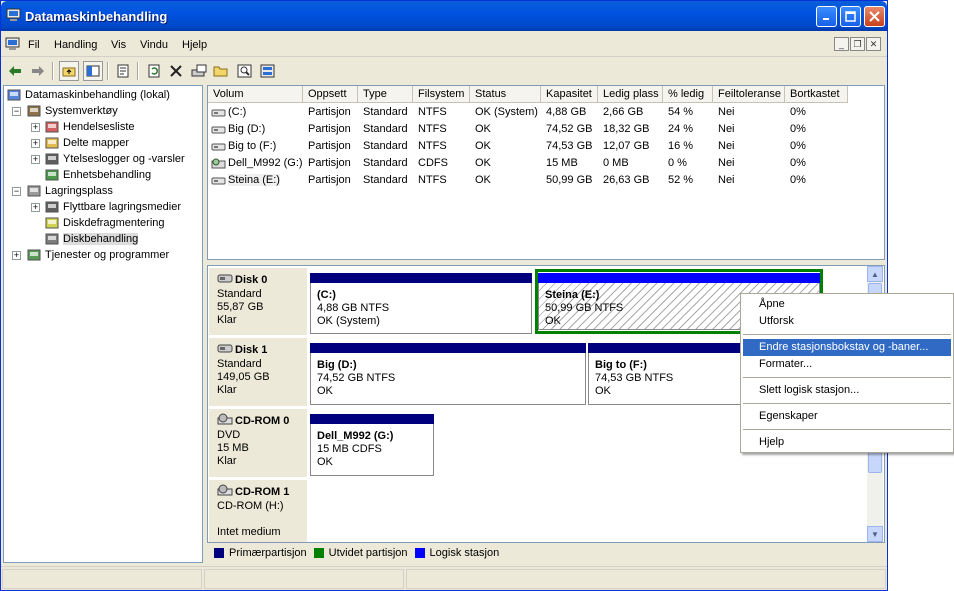 The height and width of the screenshot is (591, 954). Describe the element at coordinates (38, 71) in the screenshot. I see `forward-button` at that location.